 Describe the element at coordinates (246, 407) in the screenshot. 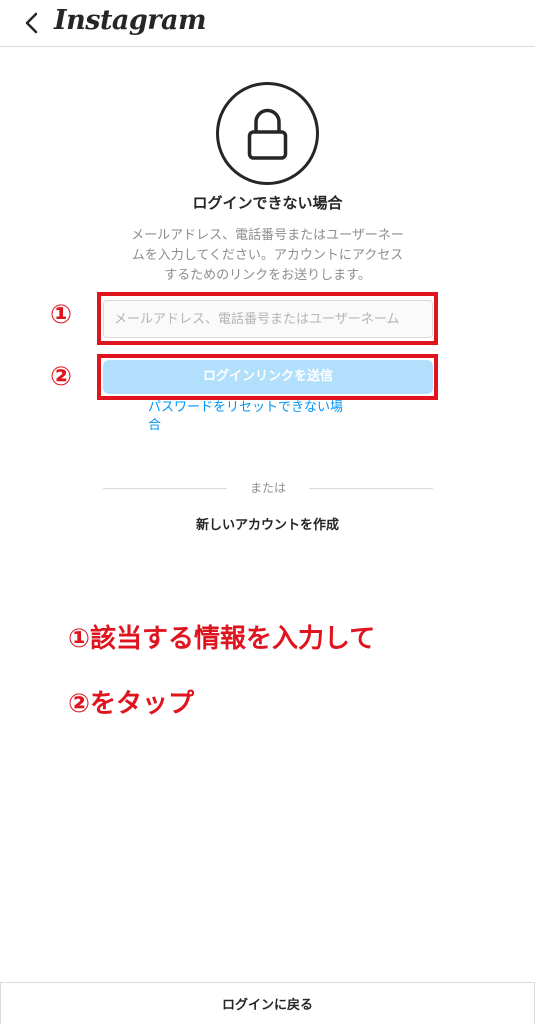

I see `reset-link-line: パスワードをリセットできない場` at that location.